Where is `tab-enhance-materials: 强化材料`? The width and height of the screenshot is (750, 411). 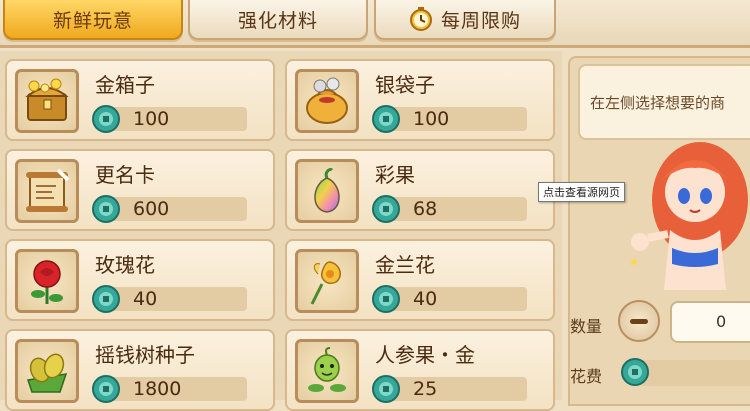 tab-enhance-materials: 强化材料 is located at coordinates (278, 20).